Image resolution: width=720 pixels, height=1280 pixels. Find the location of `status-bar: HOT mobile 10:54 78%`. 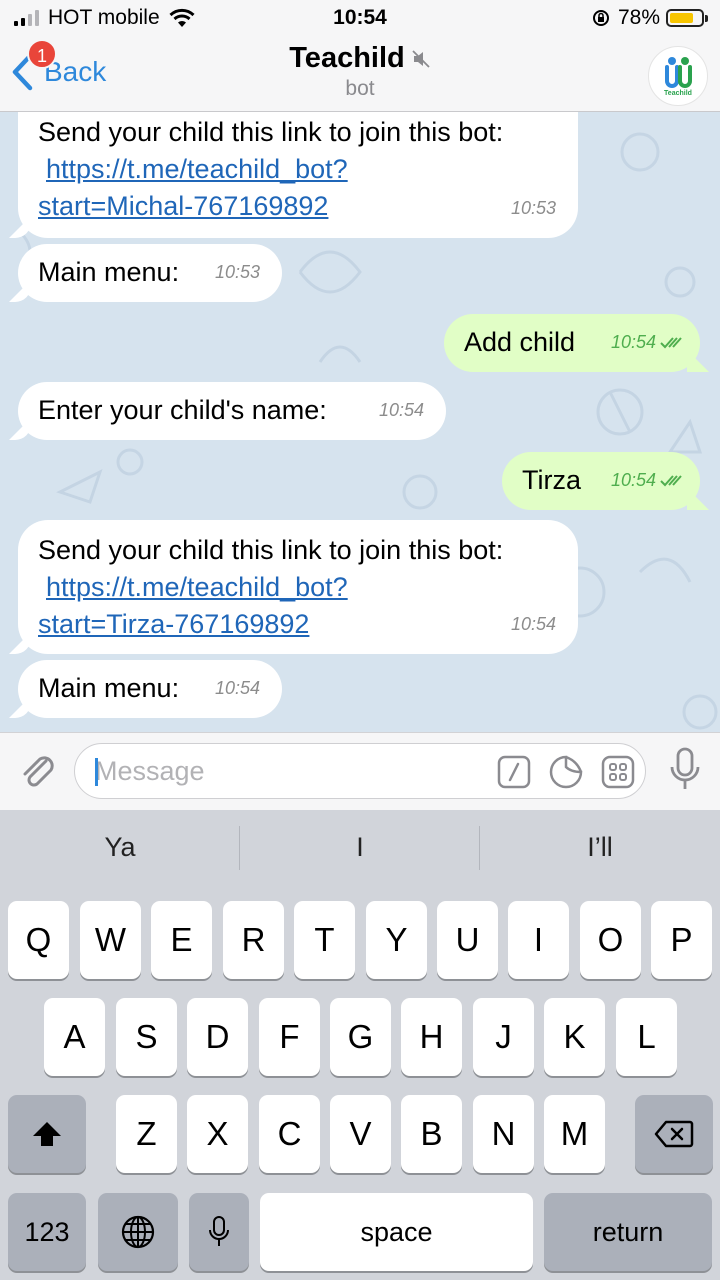

status-bar: HOT mobile 10:54 78% is located at coordinates (360, 19).